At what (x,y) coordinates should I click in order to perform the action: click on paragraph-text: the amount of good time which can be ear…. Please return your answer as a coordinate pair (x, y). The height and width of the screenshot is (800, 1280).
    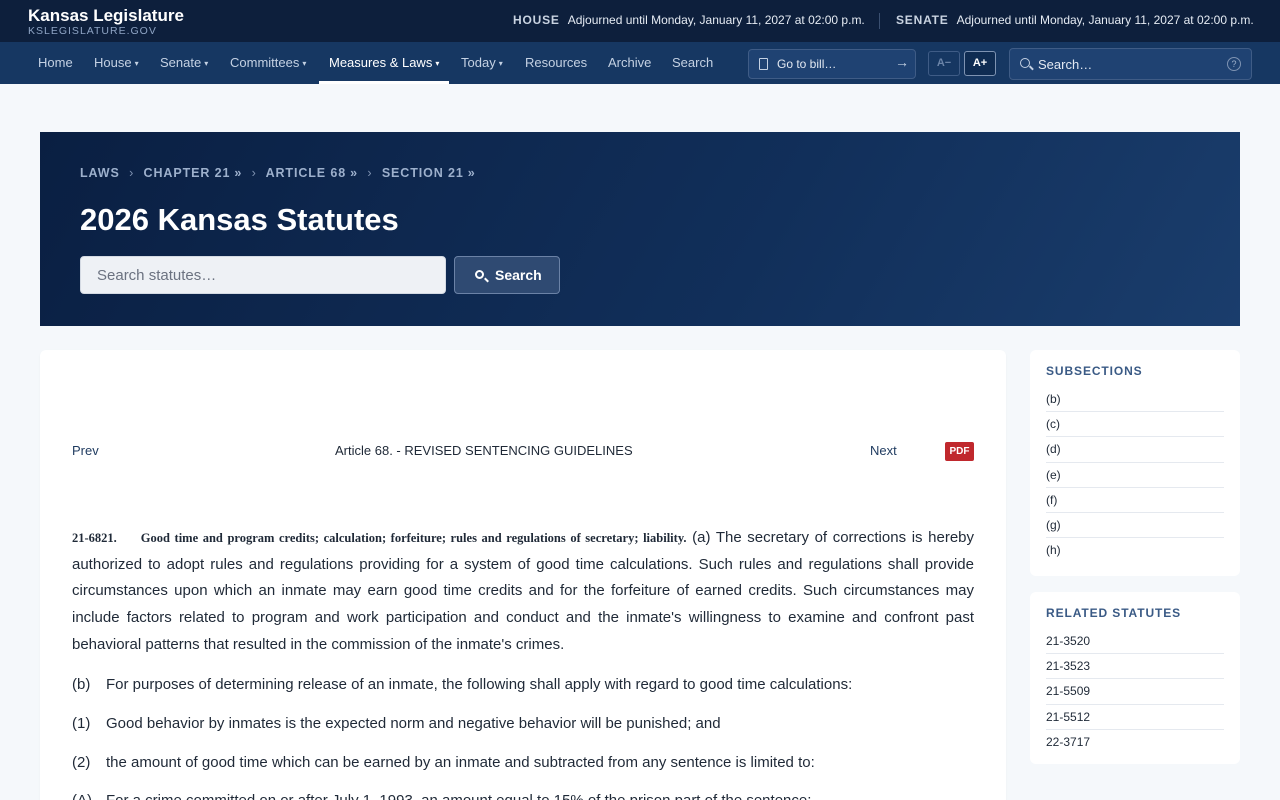
    Looking at the image, I should click on (460, 762).